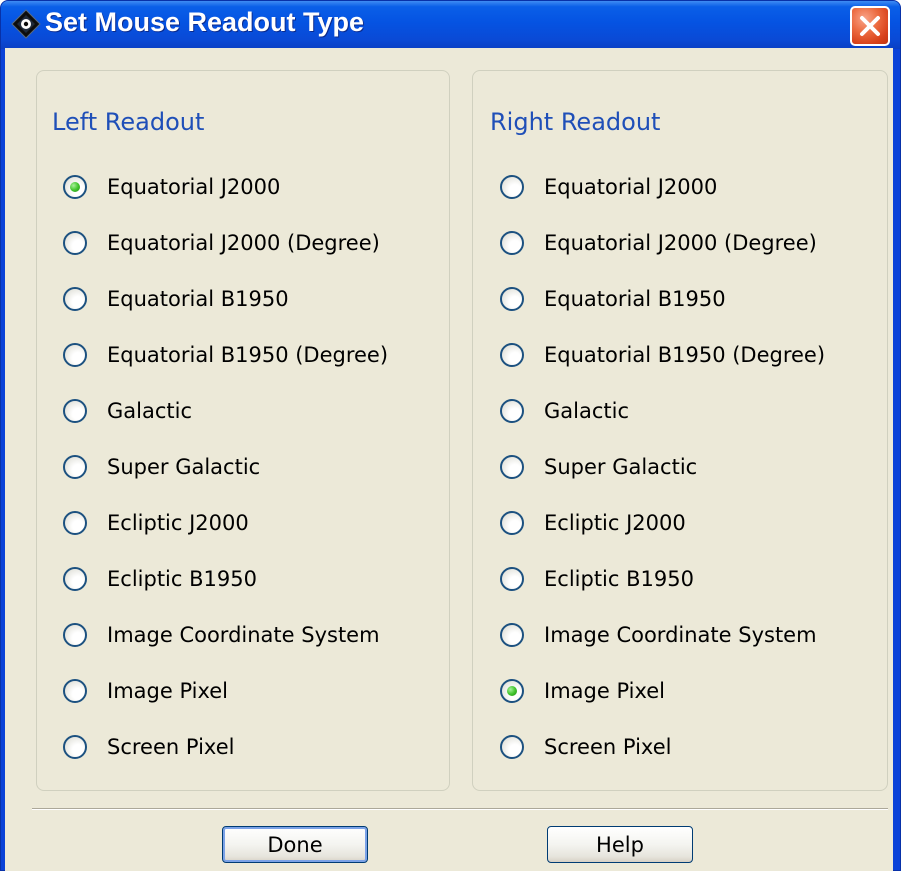 This screenshot has height=871, width=901. I want to click on right-option-galactic: Galactic, so click(564, 411).